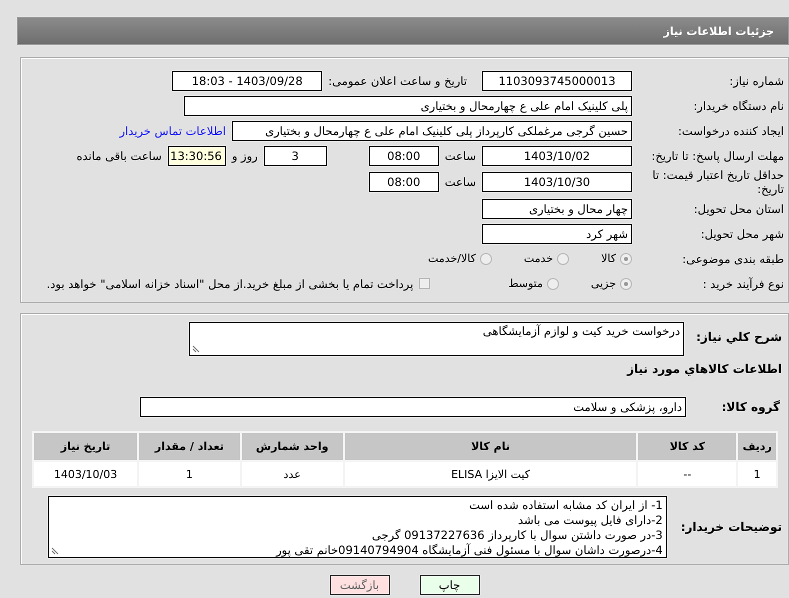 The height and width of the screenshot is (598, 789). Describe the element at coordinates (557, 208) in the screenshot. I see `value-field: چهار محال و بختیاری` at that location.